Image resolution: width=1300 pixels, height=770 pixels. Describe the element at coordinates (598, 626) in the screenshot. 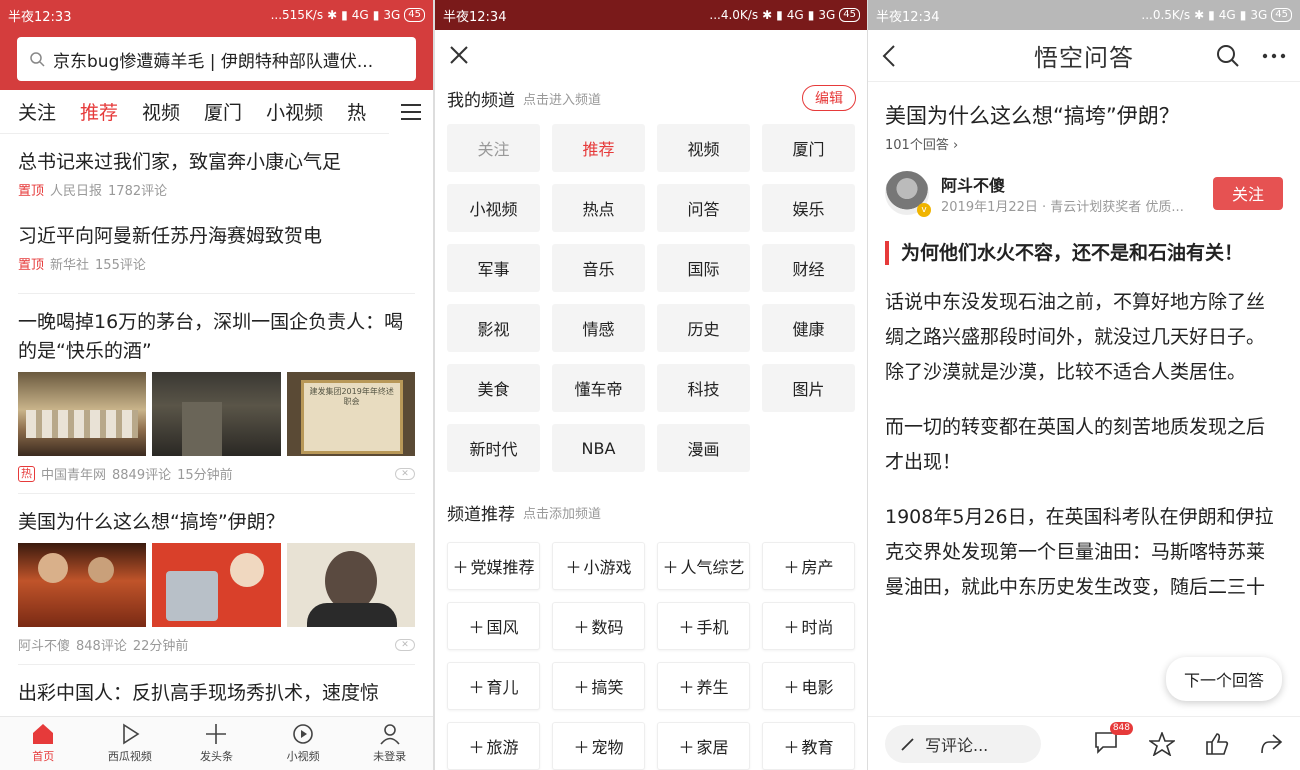

I see `add-channel-item: ＋数码` at that location.